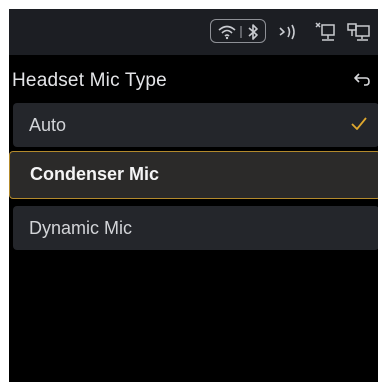 The image size is (378, 382). What do you see at coordinates (81, 228) in the screenshot?
I see `option-label: Dynamic Mic` at bounding box center [81, 228].